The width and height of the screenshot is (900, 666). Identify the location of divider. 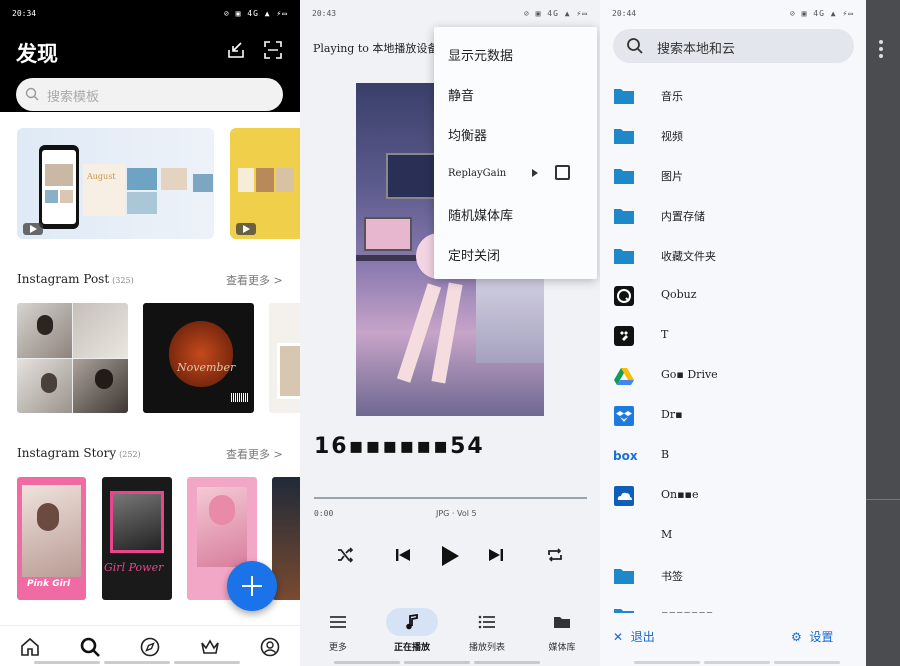
(883, 499).